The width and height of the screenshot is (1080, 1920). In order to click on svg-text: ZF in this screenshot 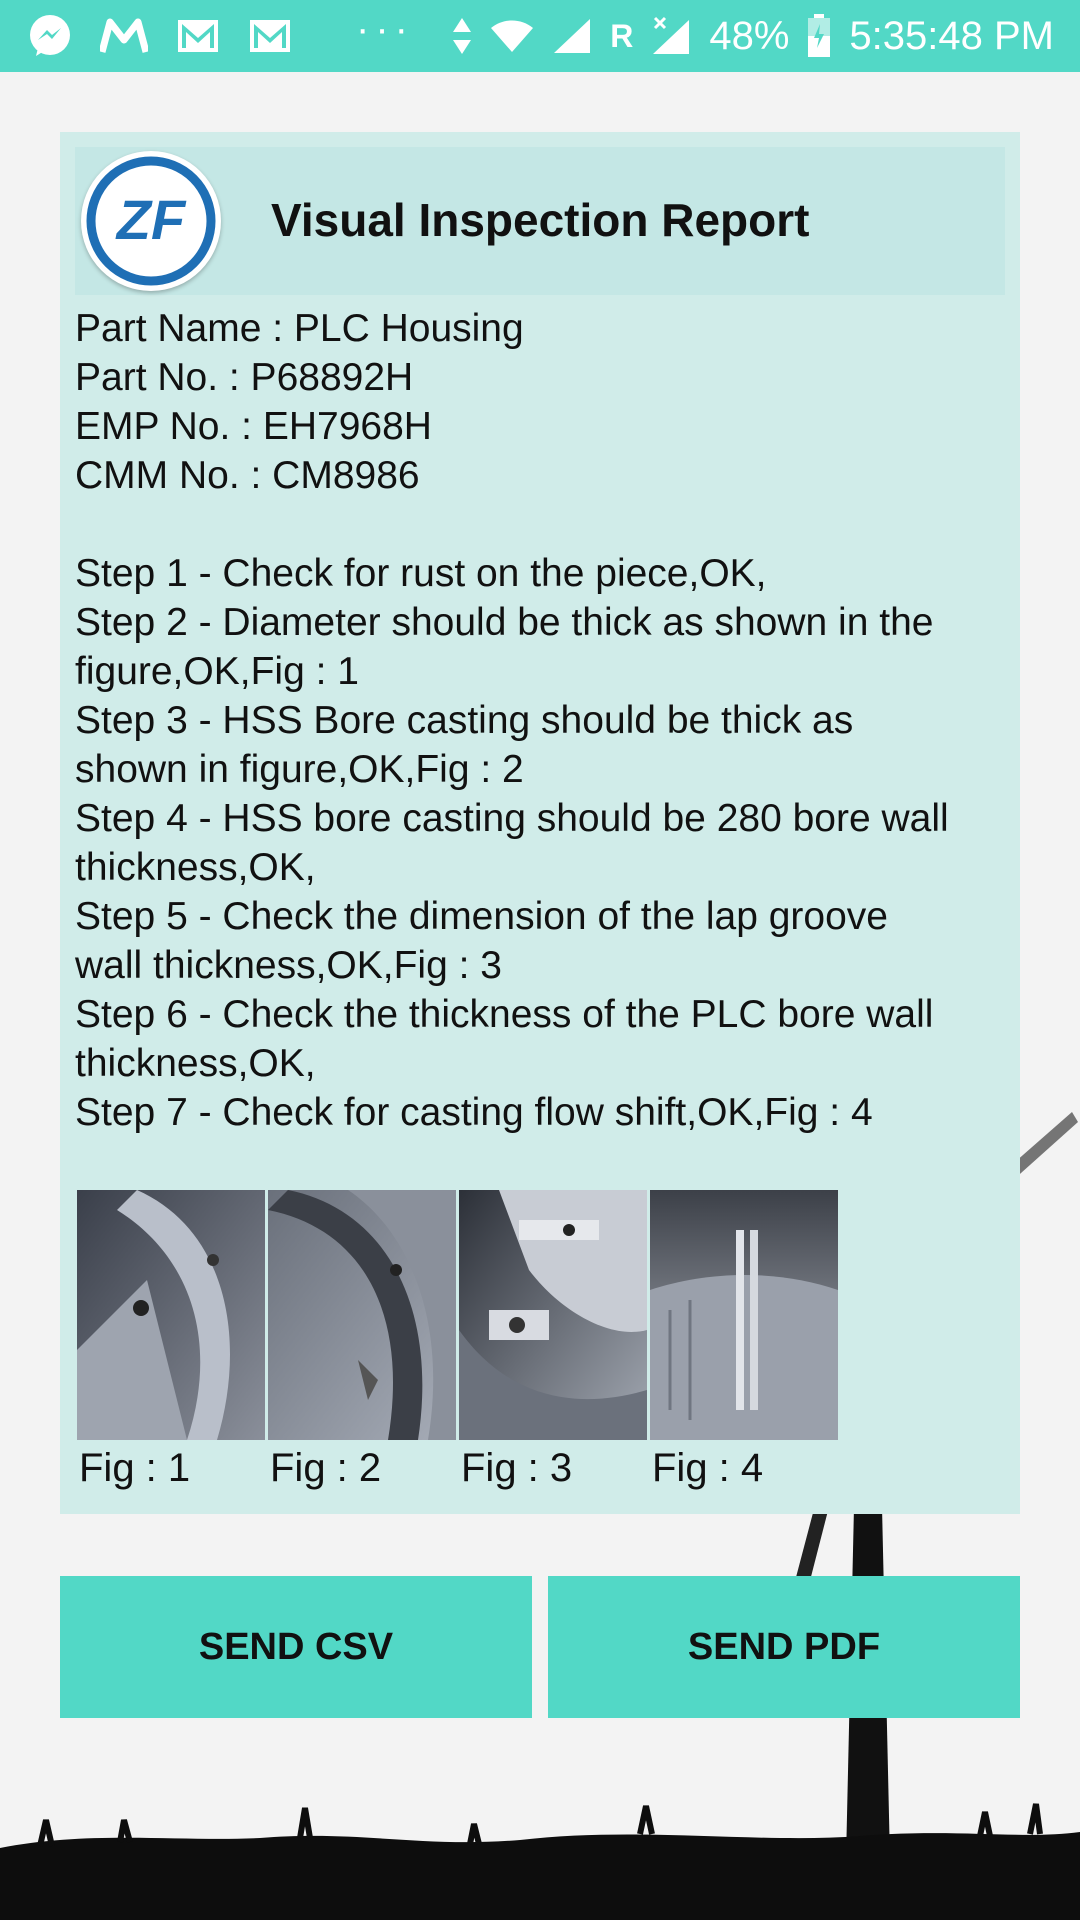, I will do `click(151, 219)`.